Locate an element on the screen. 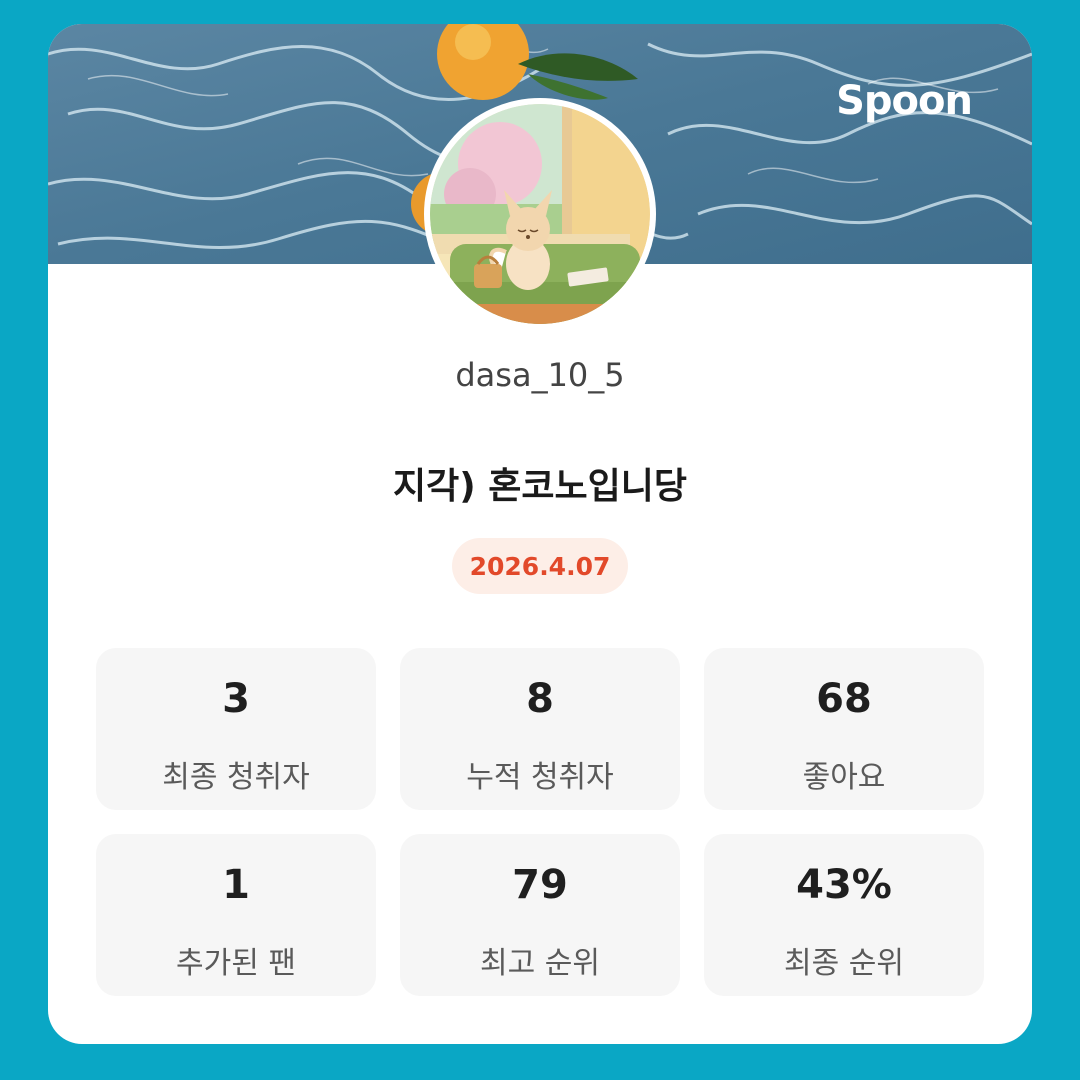  stat-card-new-fans: 1 추가된 팬 is located at coordinates (236, 915).